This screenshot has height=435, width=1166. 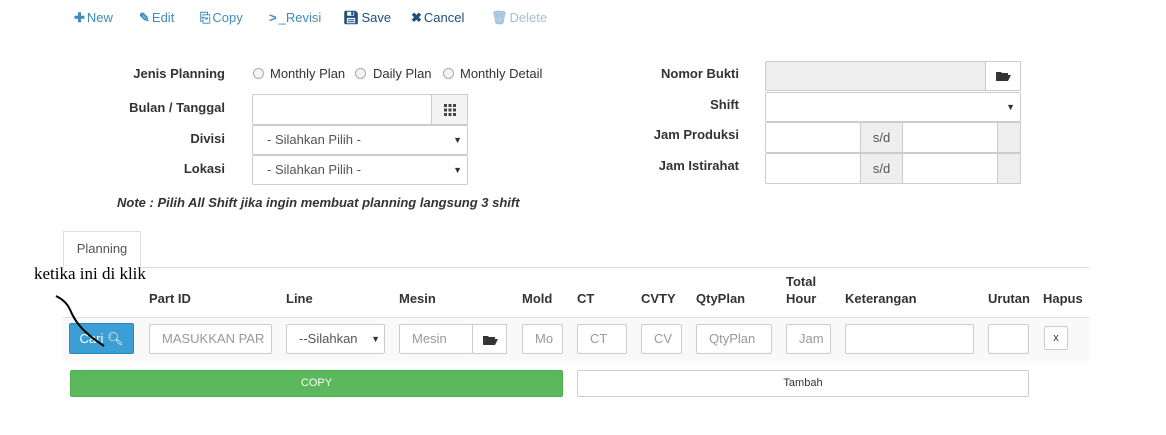 What do you see at coordinates (881, 168) in the screenshot?
I see `jam-istirahat-sd: s/d` at bounding box center [881, 168].